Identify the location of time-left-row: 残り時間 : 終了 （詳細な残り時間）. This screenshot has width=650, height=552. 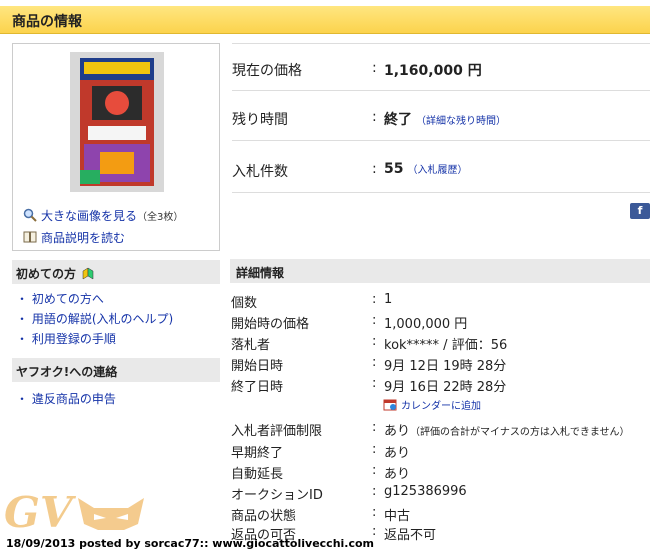
(441, 117).